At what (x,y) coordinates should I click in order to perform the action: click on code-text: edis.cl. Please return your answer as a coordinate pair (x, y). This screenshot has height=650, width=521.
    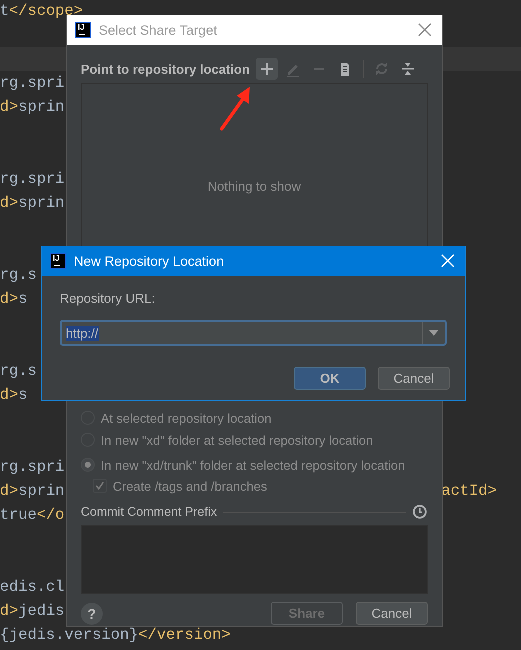
    Looking at the image, I should click on (32, 587).